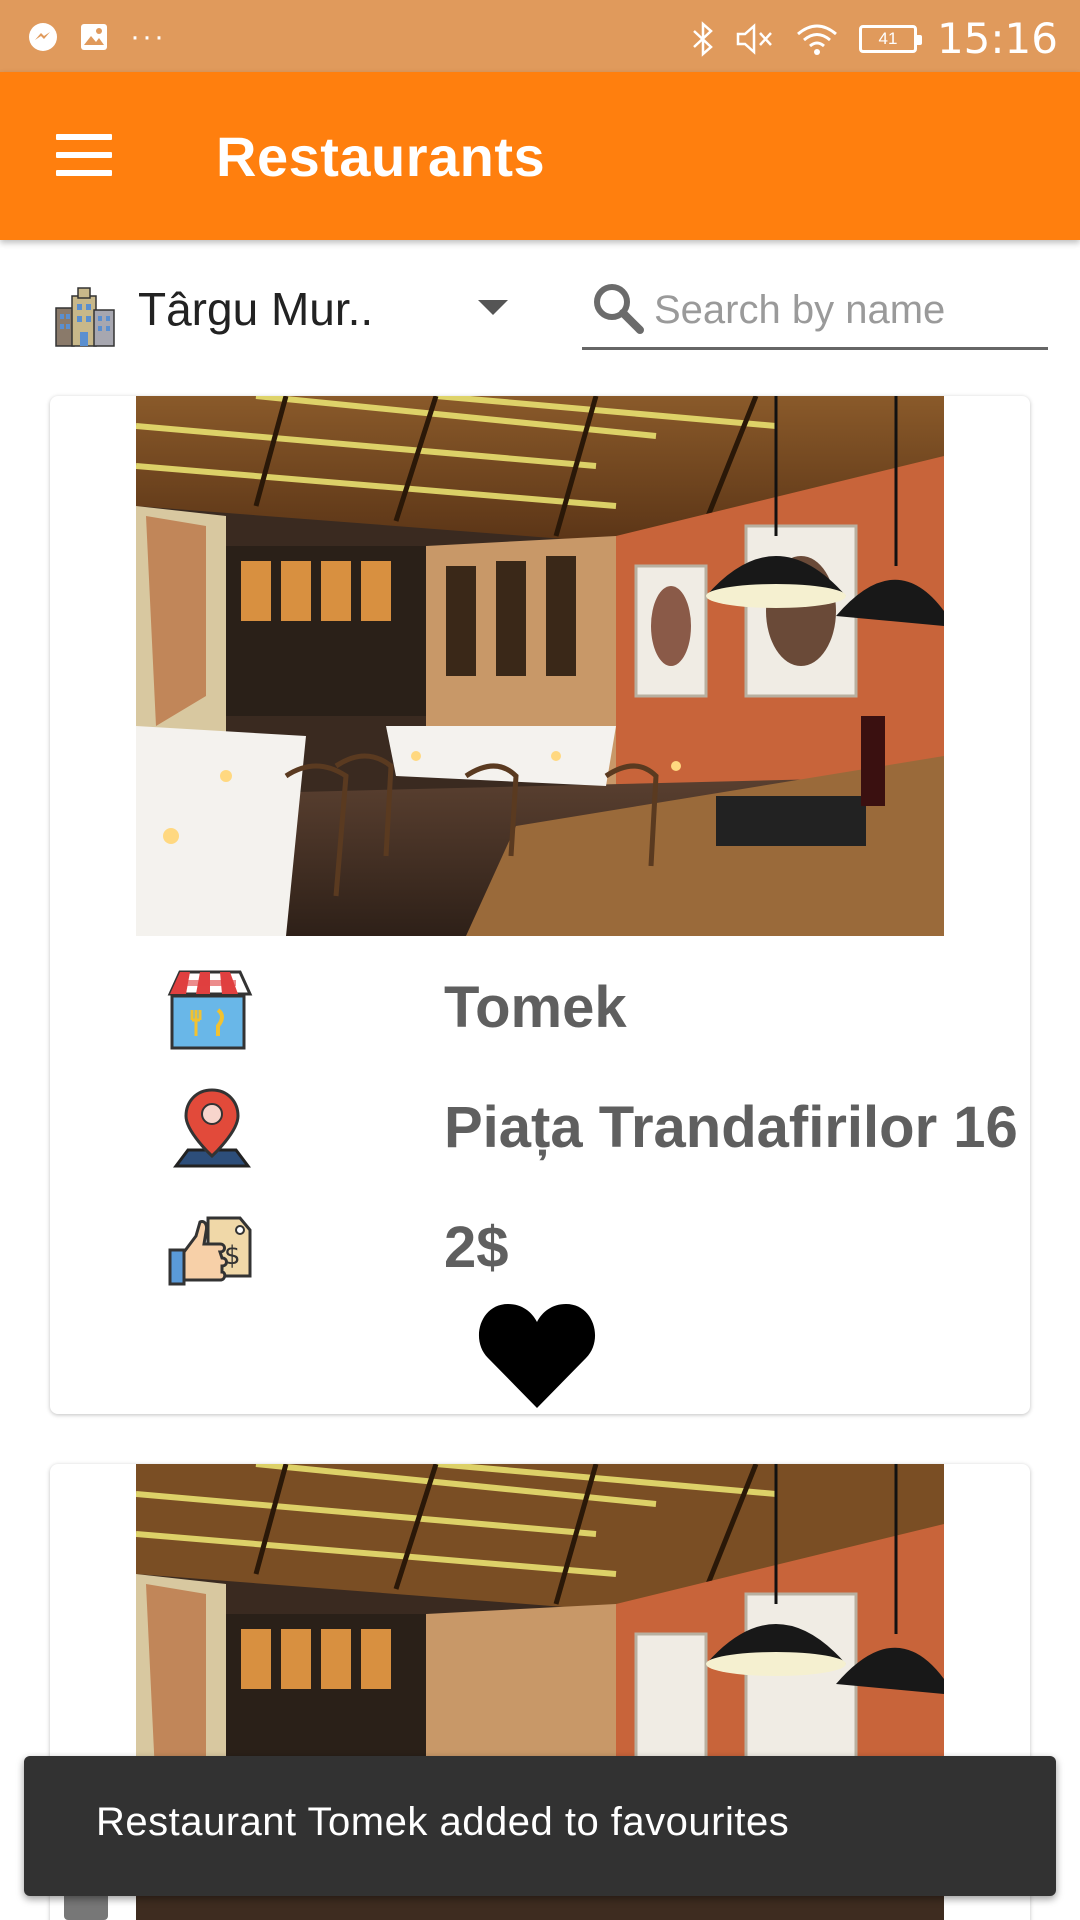  I want to click on snackbar: Restaurant Tomek added to favourites, so click(540, 1826).